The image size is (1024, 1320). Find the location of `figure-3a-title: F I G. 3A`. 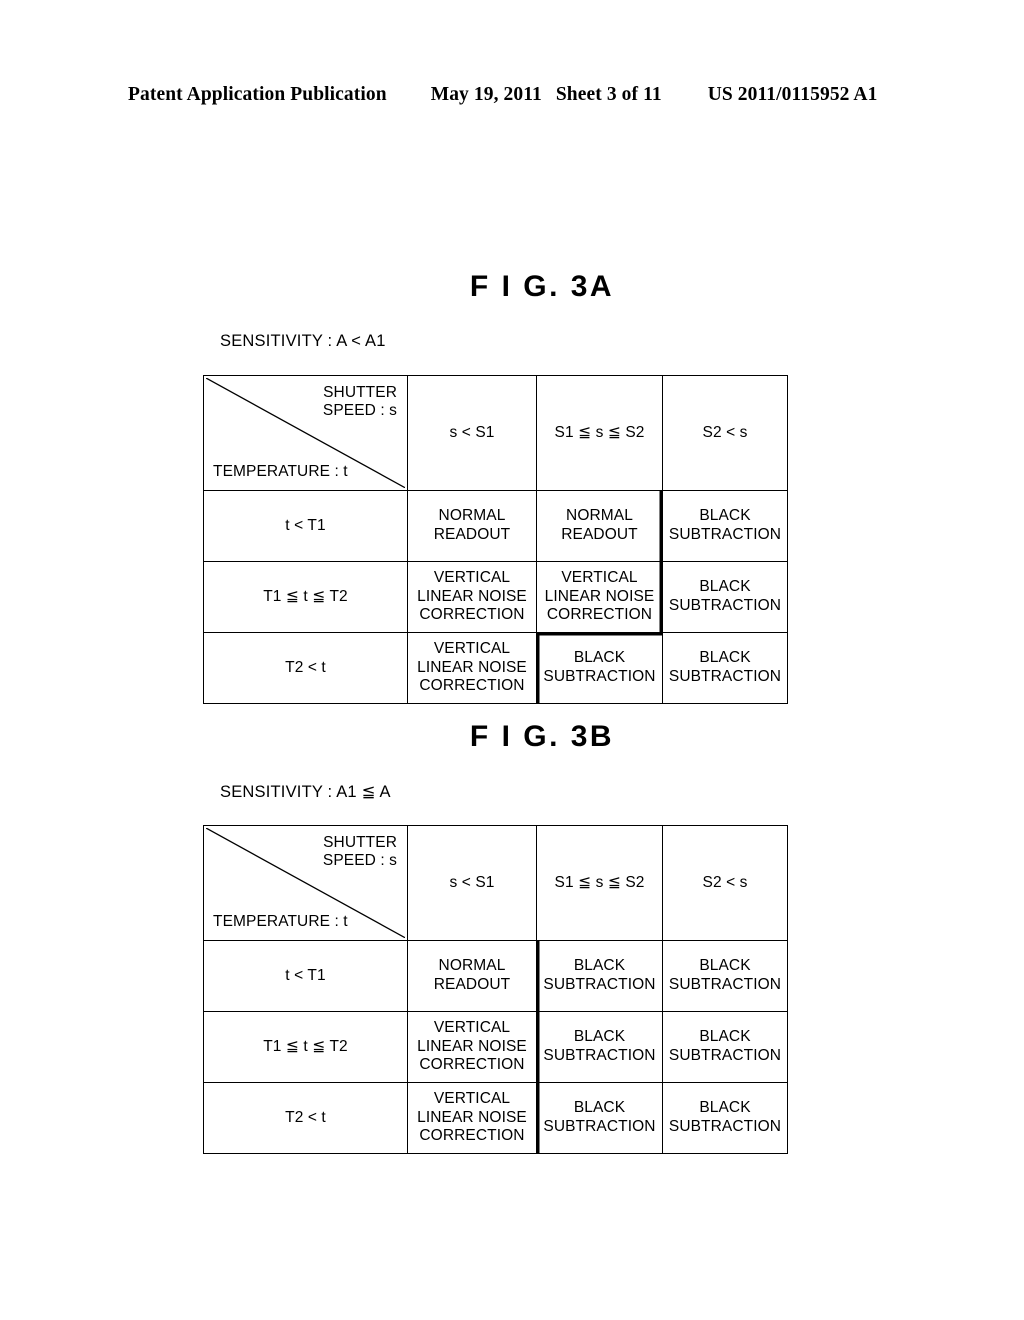

figure-3a-title: F I G. 3A is located at coordinates (542, 286).